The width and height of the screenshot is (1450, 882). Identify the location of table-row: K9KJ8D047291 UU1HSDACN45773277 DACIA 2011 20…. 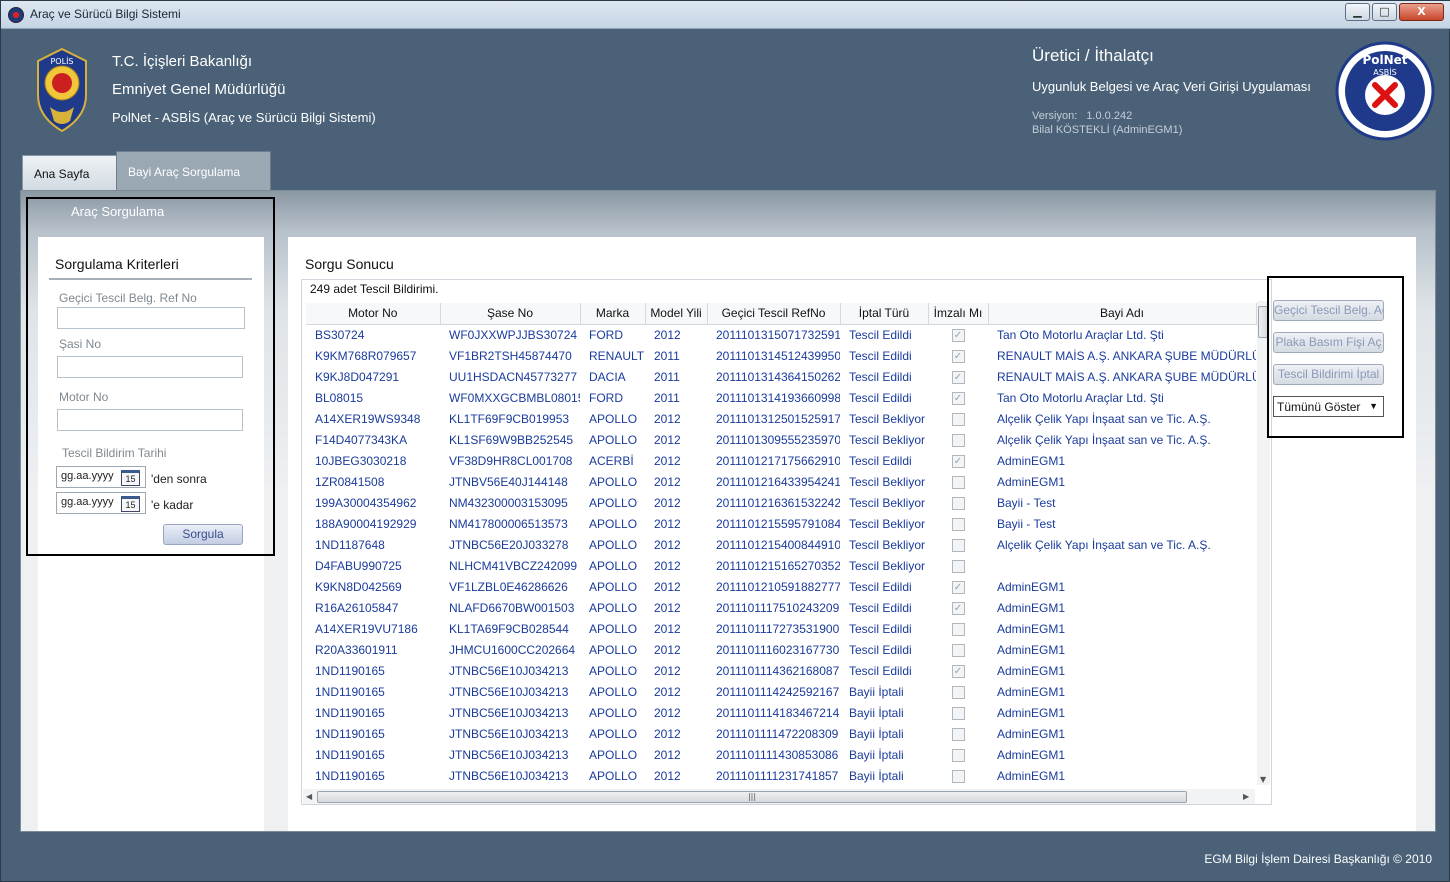
(781, 376).